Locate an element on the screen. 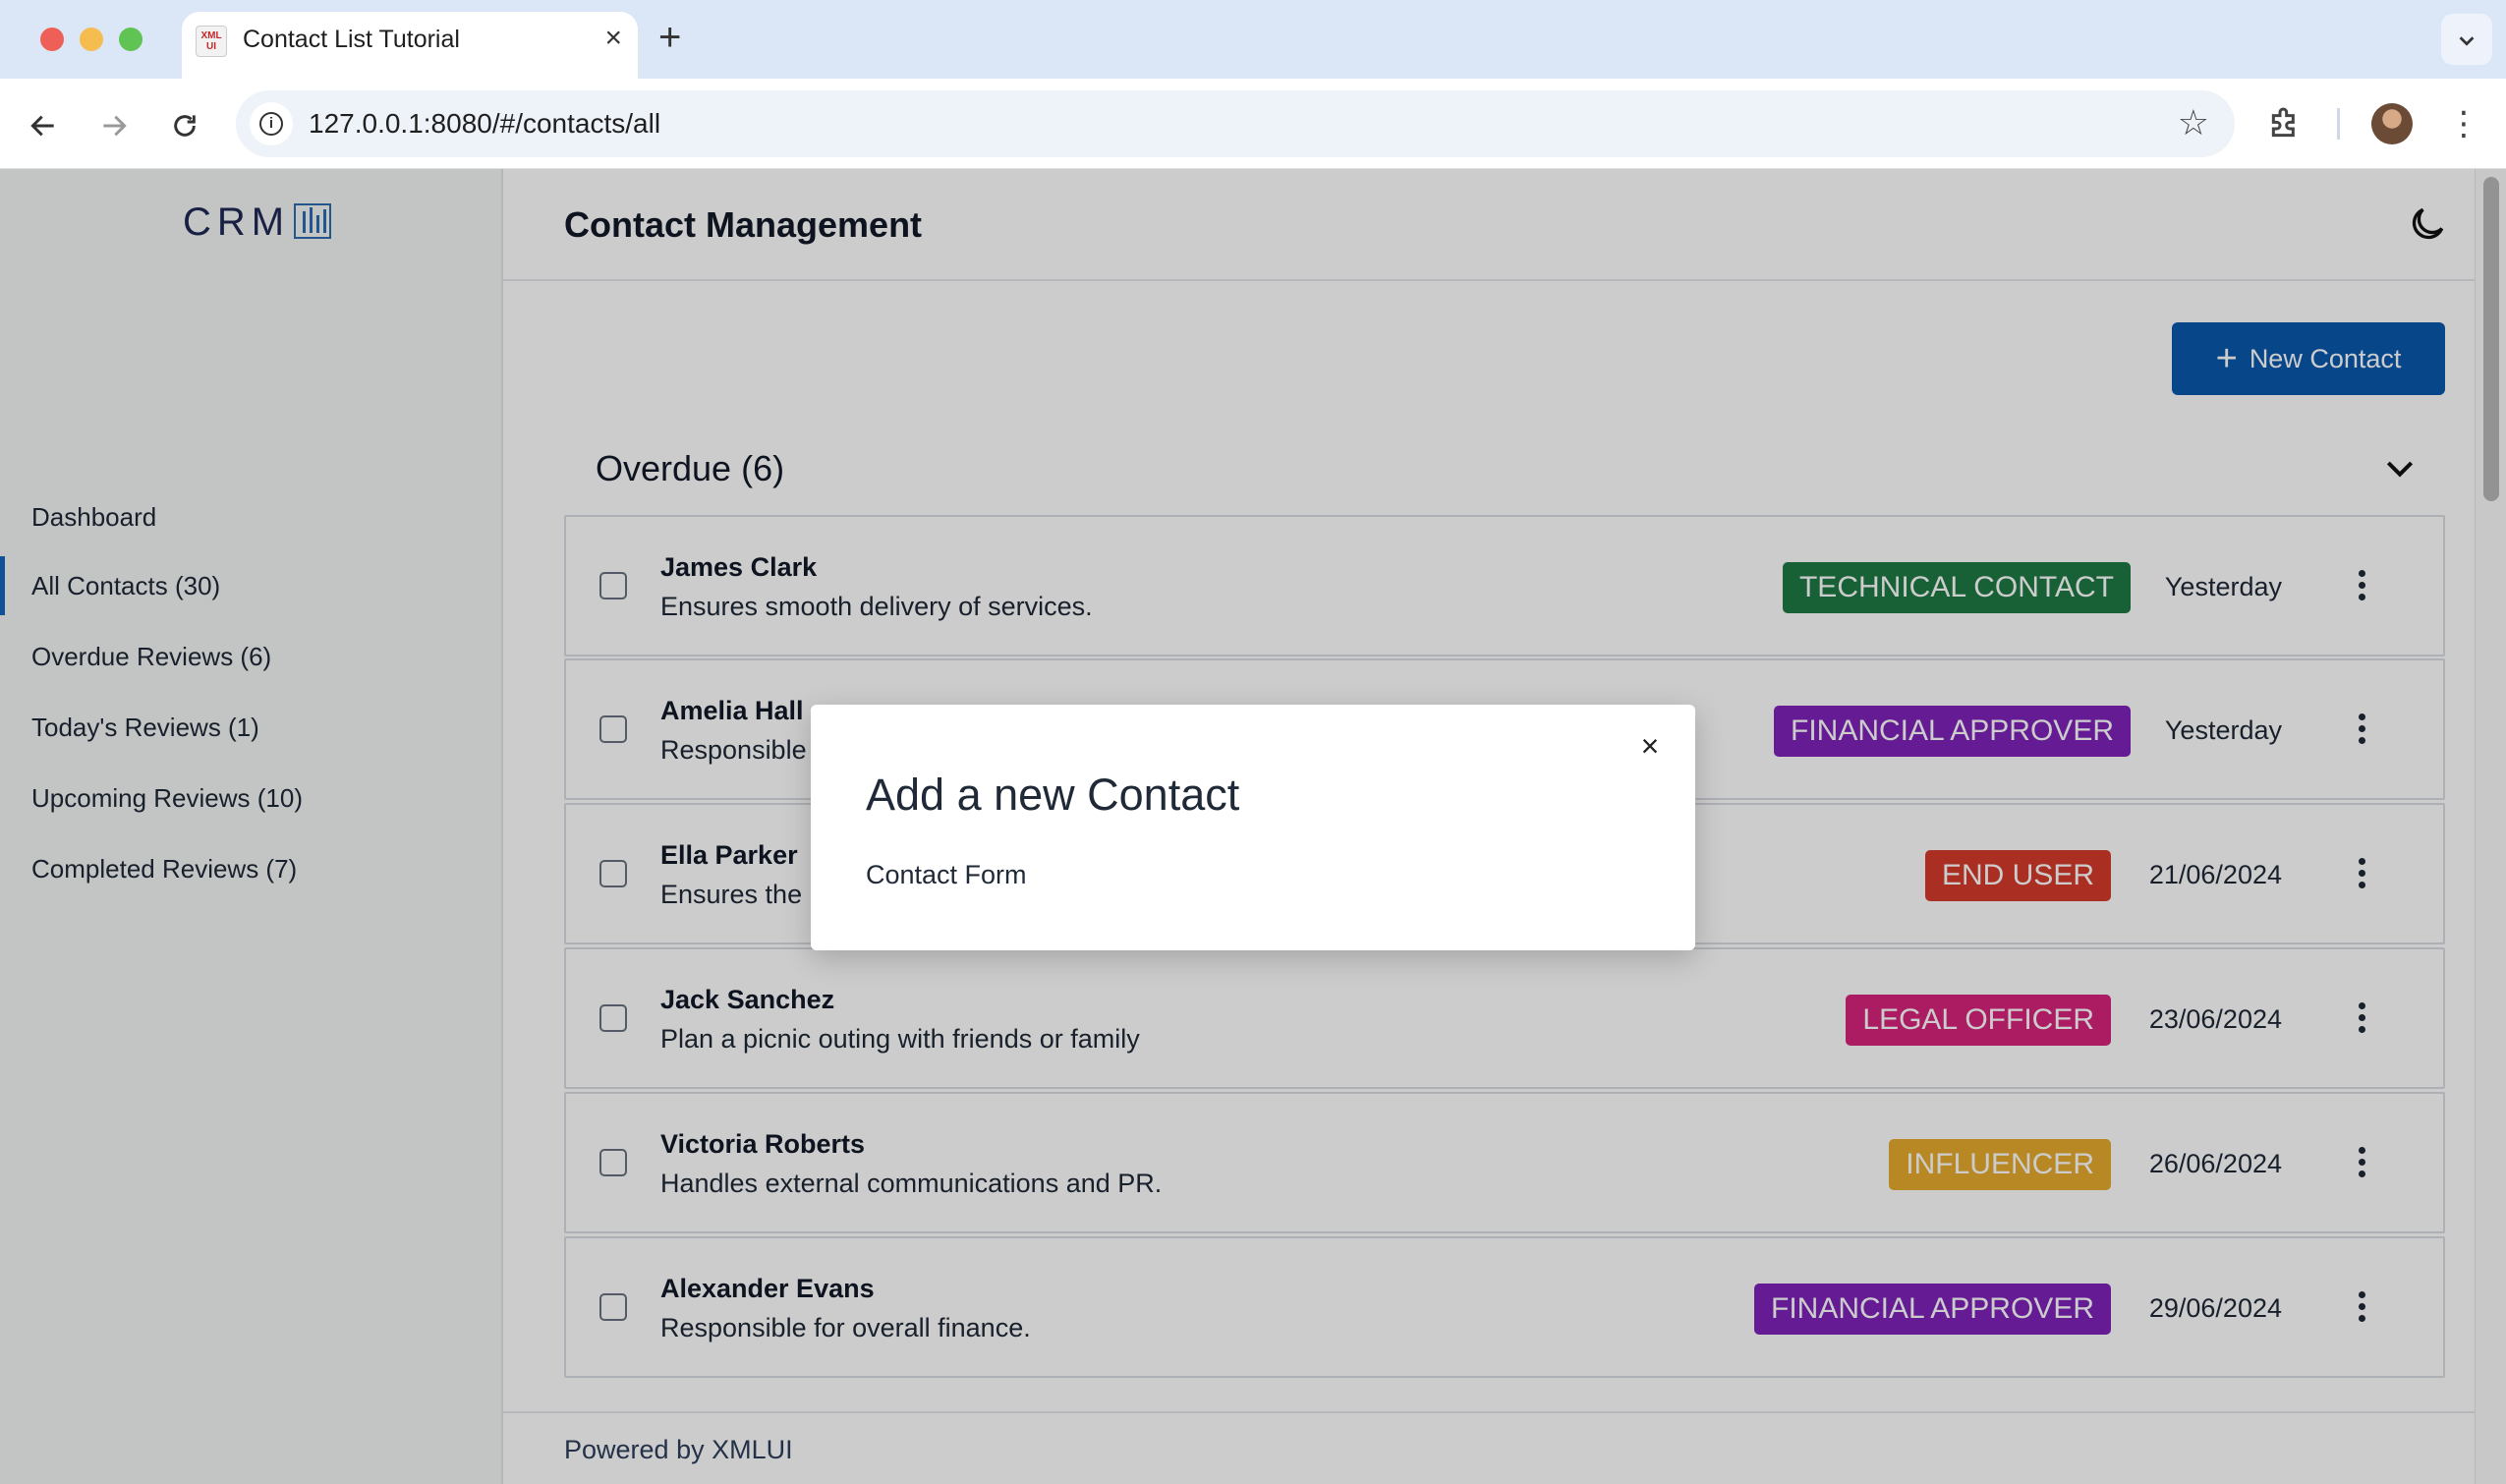 This screenshot has height=1484, width=2506. tab-title: Contact List Tutorial is located at coordinates (351, 39).